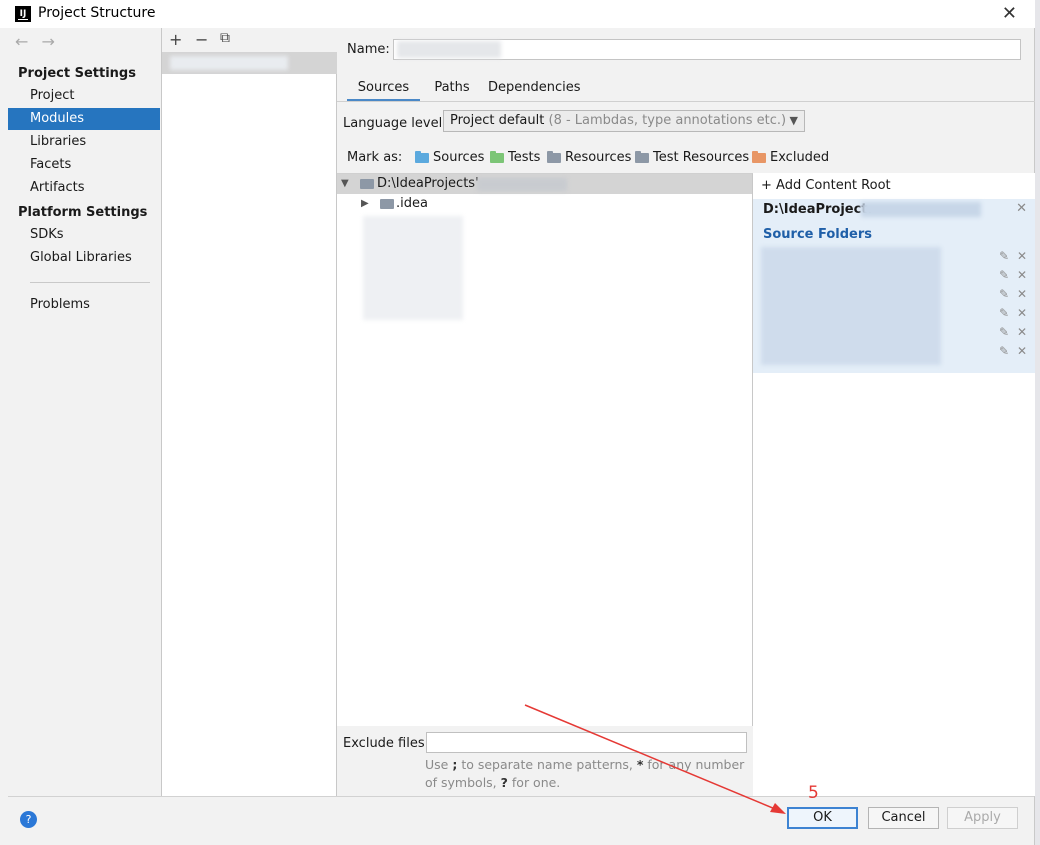  Describe the element at coordinates (84, 165) in the screenshot. I see `sidebar-item-facets: Facets` at that location.